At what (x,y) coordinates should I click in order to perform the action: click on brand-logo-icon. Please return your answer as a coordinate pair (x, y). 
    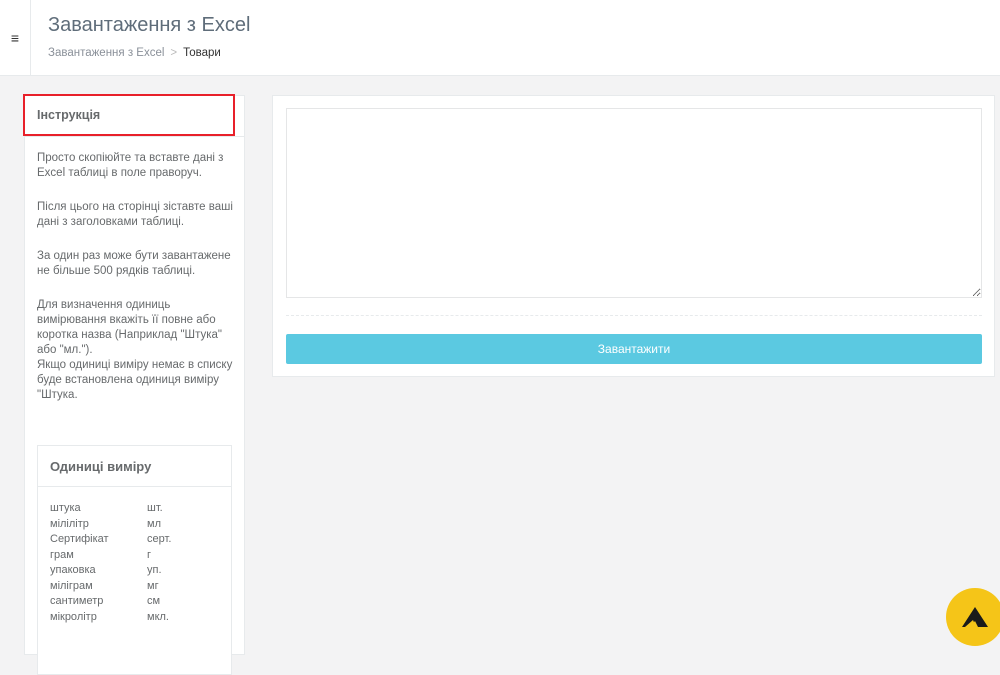
    Looking at the image, I should click on (975, 617).